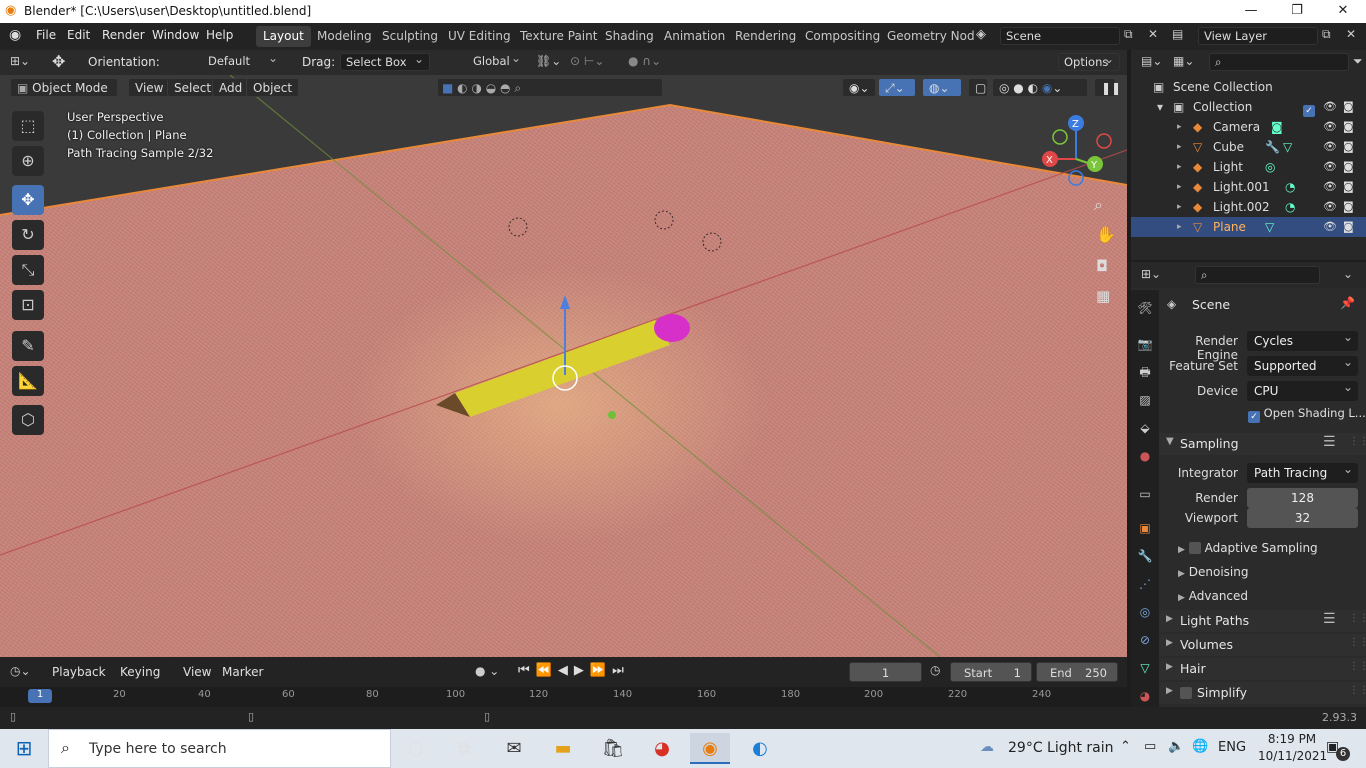 Image resolution: width=1366 pixels, height=768 pixels. Describe the element at coordinates (1302, 518) in the screenshot. I see `viewport-samples-field: 32` at that location.